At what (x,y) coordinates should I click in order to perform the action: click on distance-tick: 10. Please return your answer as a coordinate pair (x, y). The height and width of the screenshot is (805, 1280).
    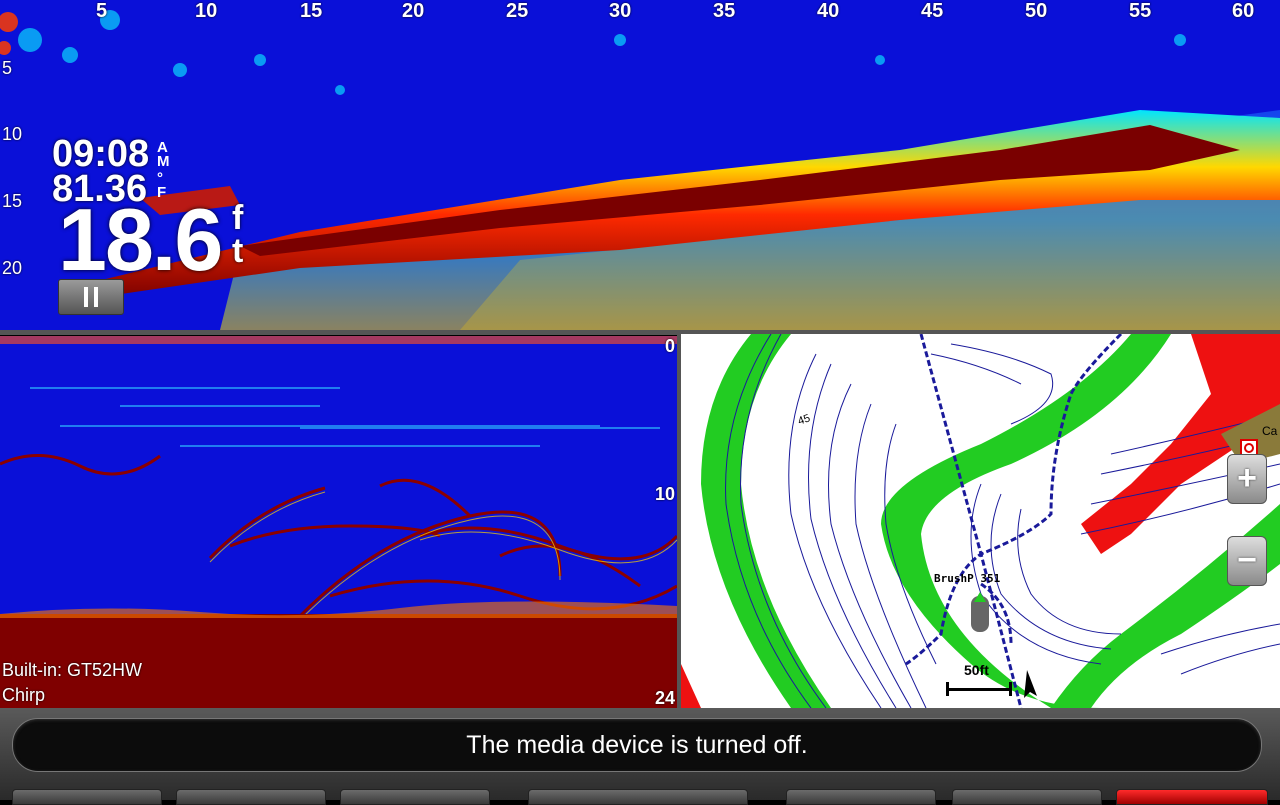
    Looking at the image, I should click on (206, 11).